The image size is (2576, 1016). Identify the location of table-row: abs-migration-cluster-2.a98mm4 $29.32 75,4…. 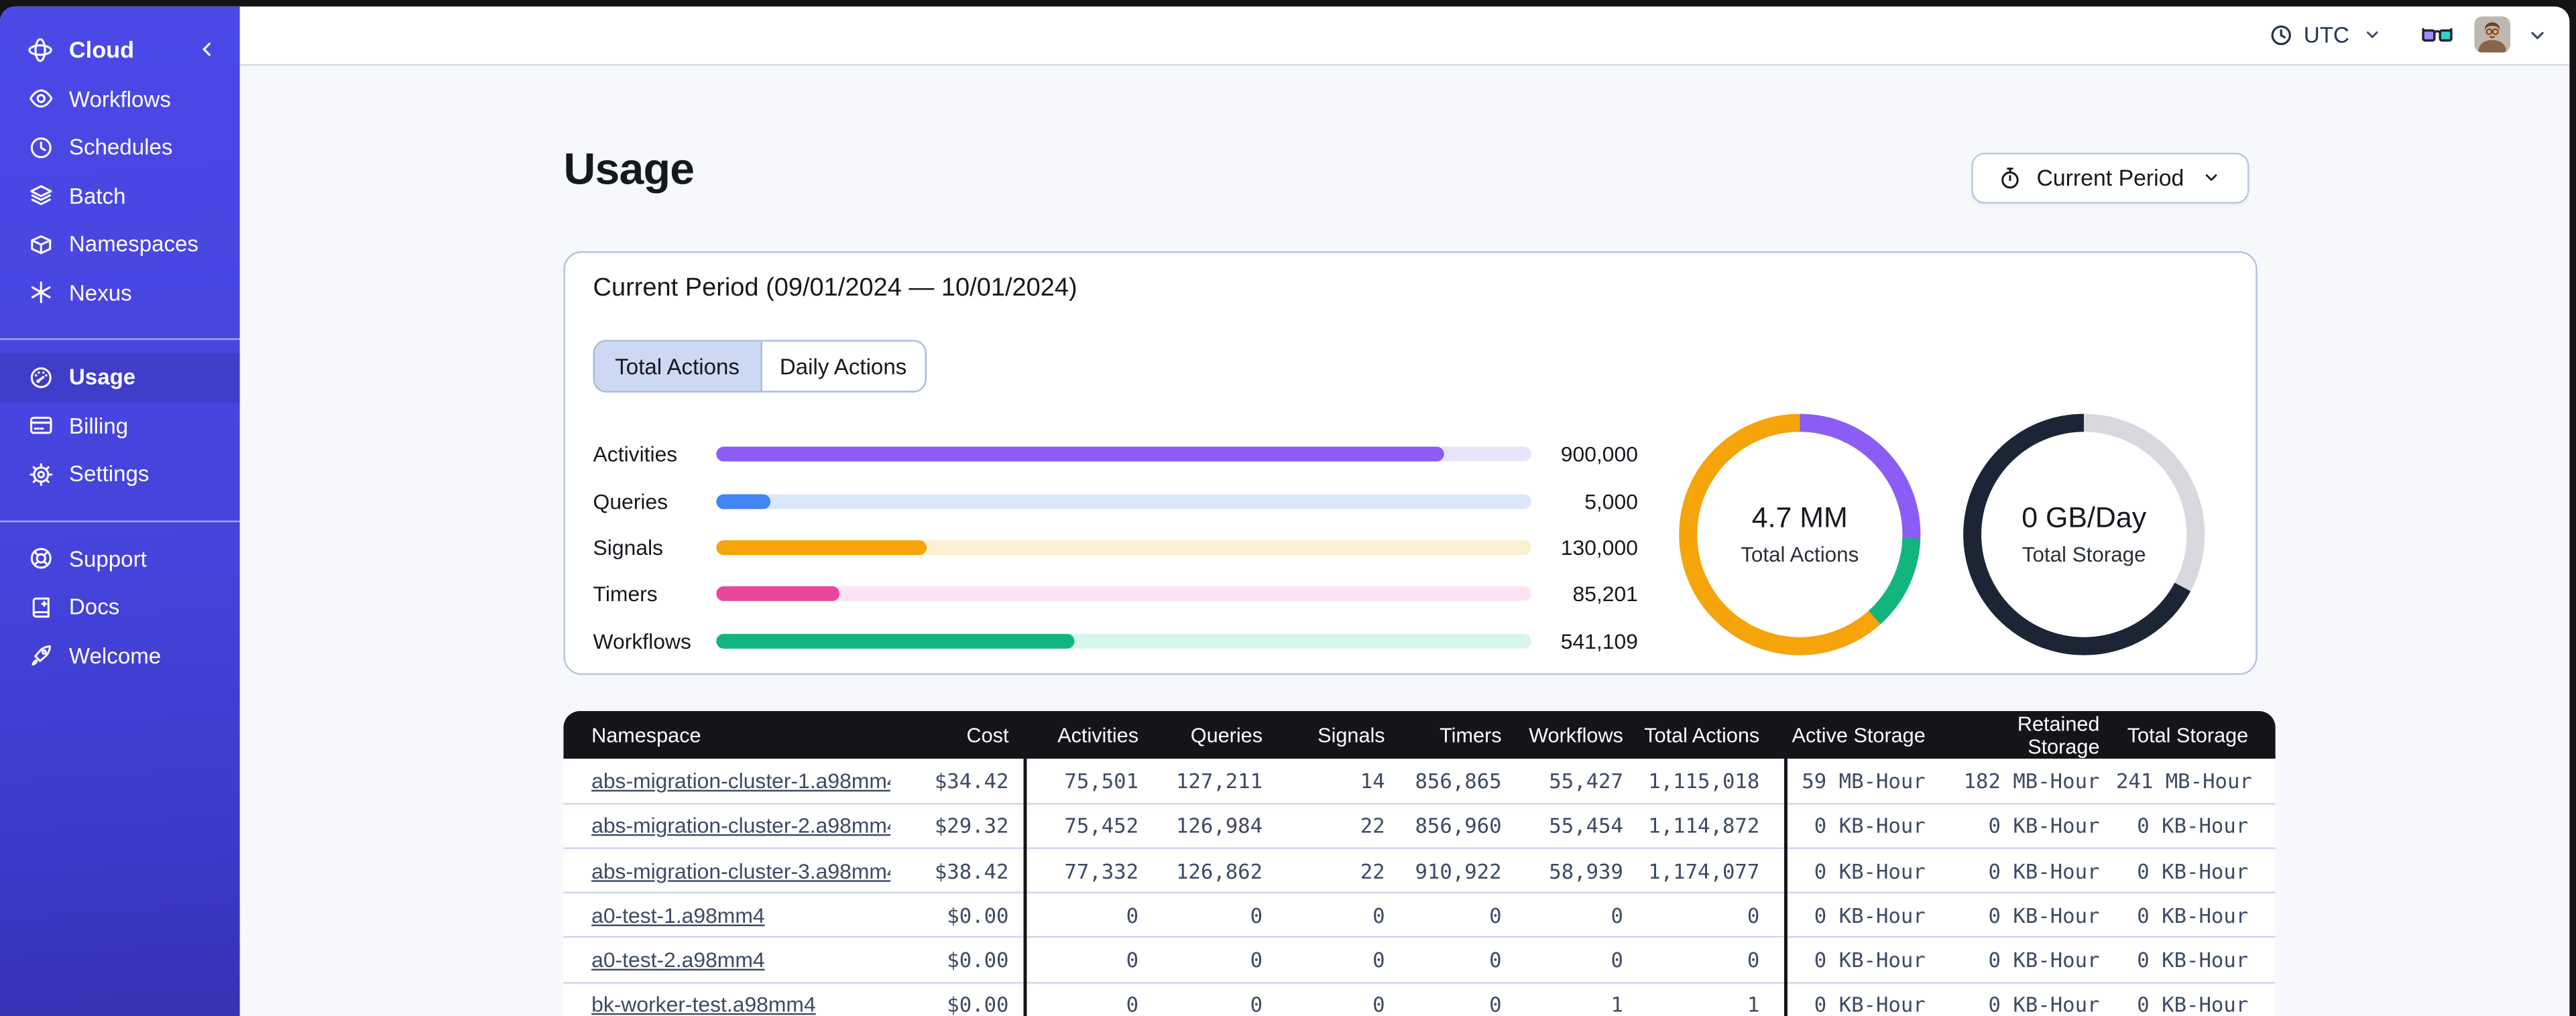
(1419, 825).